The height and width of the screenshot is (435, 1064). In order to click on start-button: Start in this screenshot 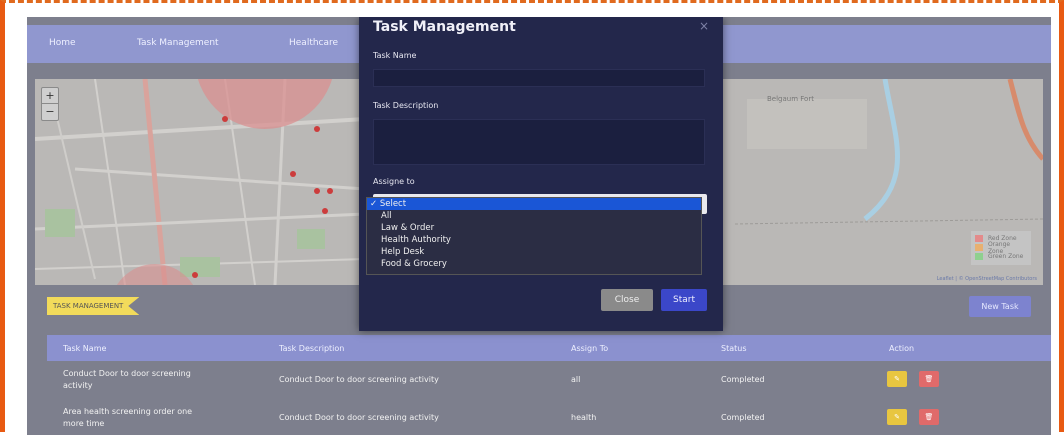, I will do `click(684, 300)`.